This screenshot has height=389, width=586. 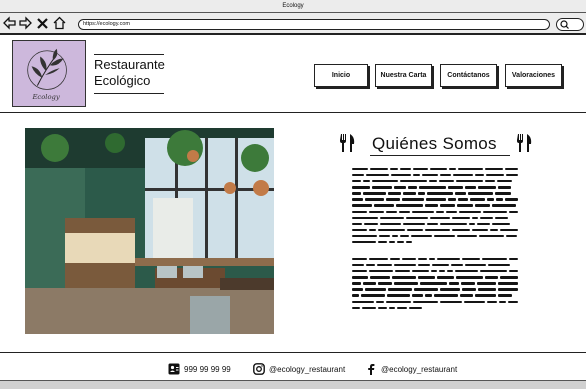 I want to click on brand-bottom-line, so click(x=129, y=93).